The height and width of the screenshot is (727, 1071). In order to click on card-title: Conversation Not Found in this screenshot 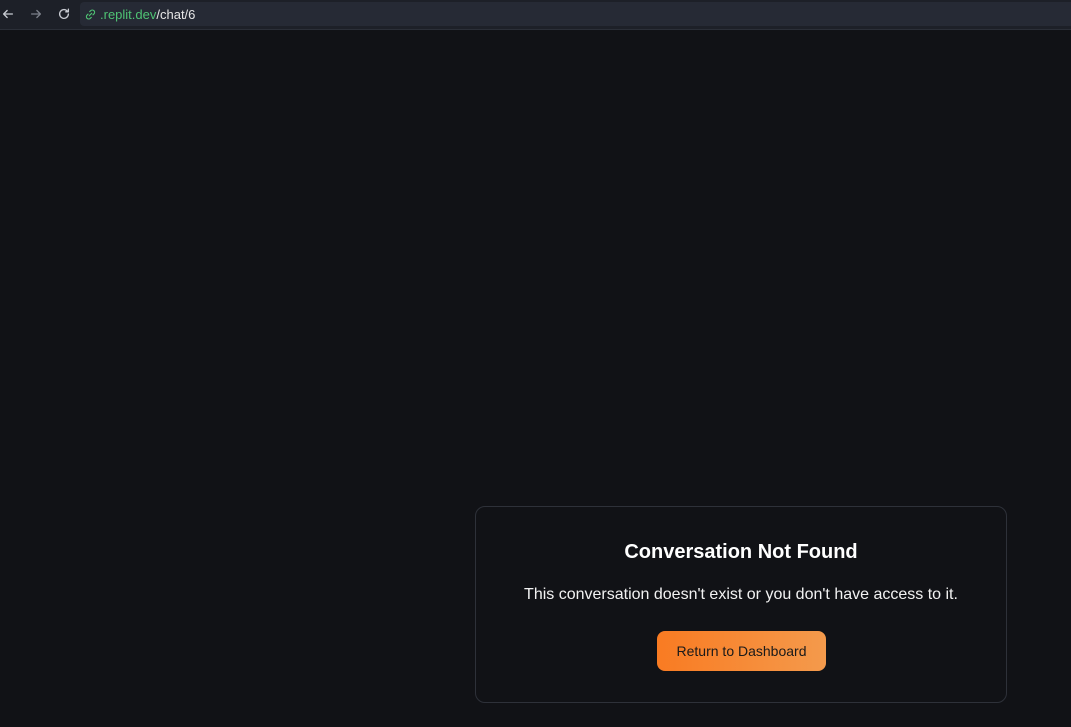, I will do `click(741, 552)`.